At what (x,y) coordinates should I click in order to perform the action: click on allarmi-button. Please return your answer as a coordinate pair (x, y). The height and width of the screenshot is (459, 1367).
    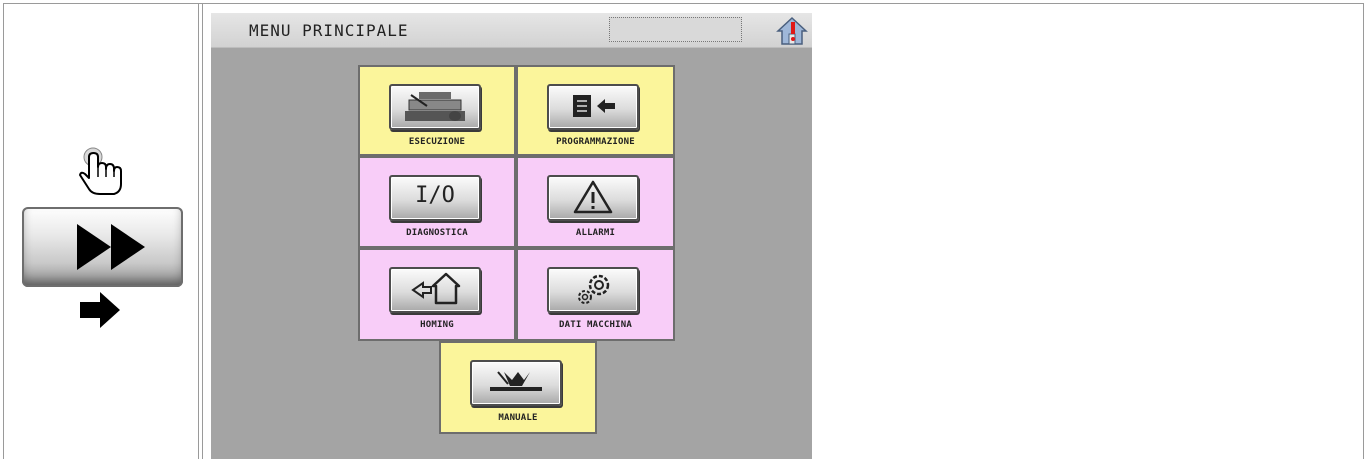
    Looking at the image, I should click on (593, 198).